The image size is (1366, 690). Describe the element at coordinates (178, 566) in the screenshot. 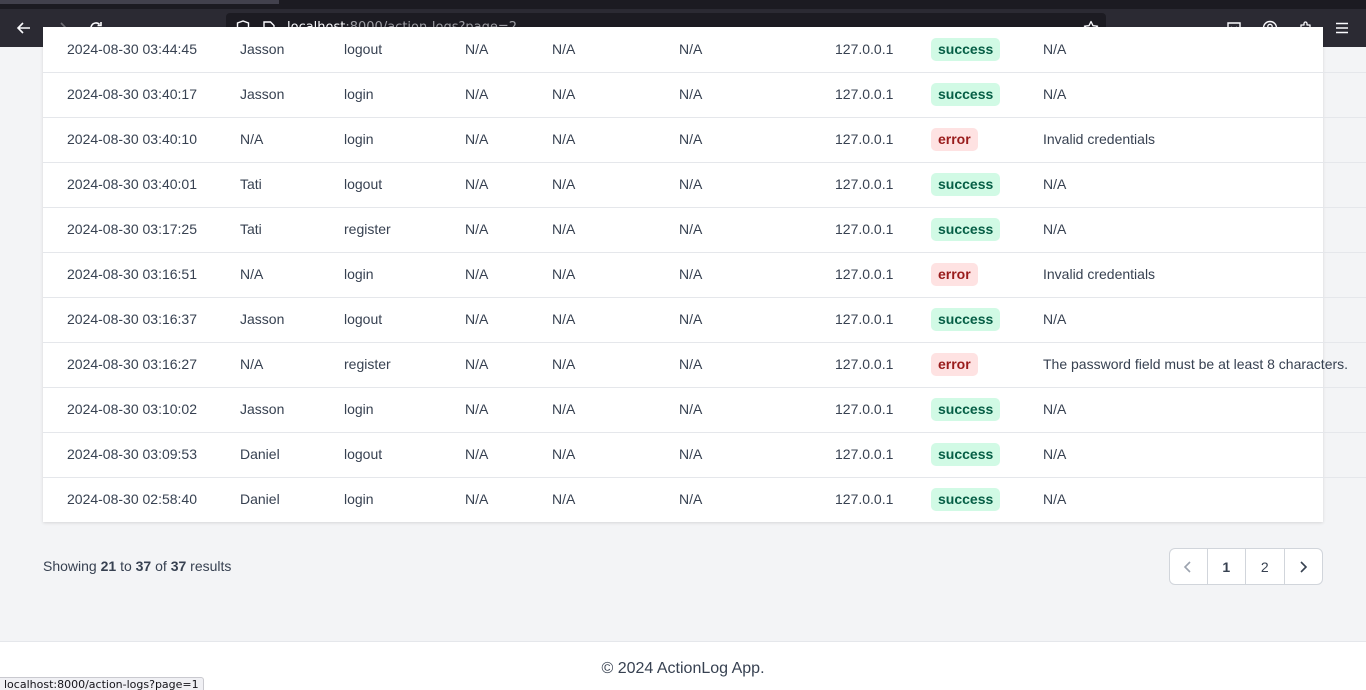

I see `results-total: 37` at that location.